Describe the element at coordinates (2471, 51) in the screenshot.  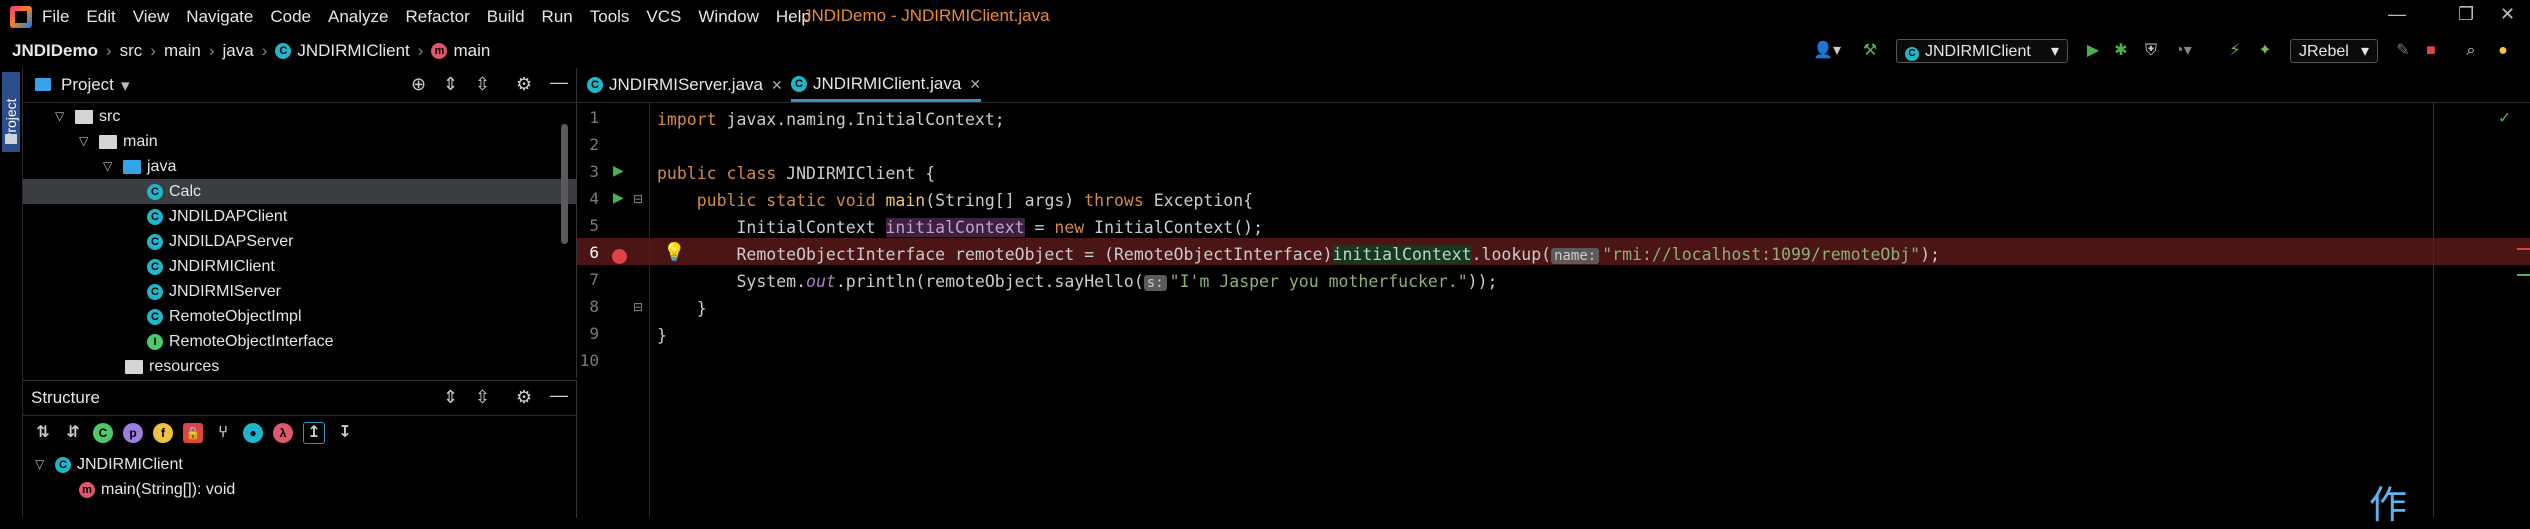
I see `search-icon: ⌕` at that location.